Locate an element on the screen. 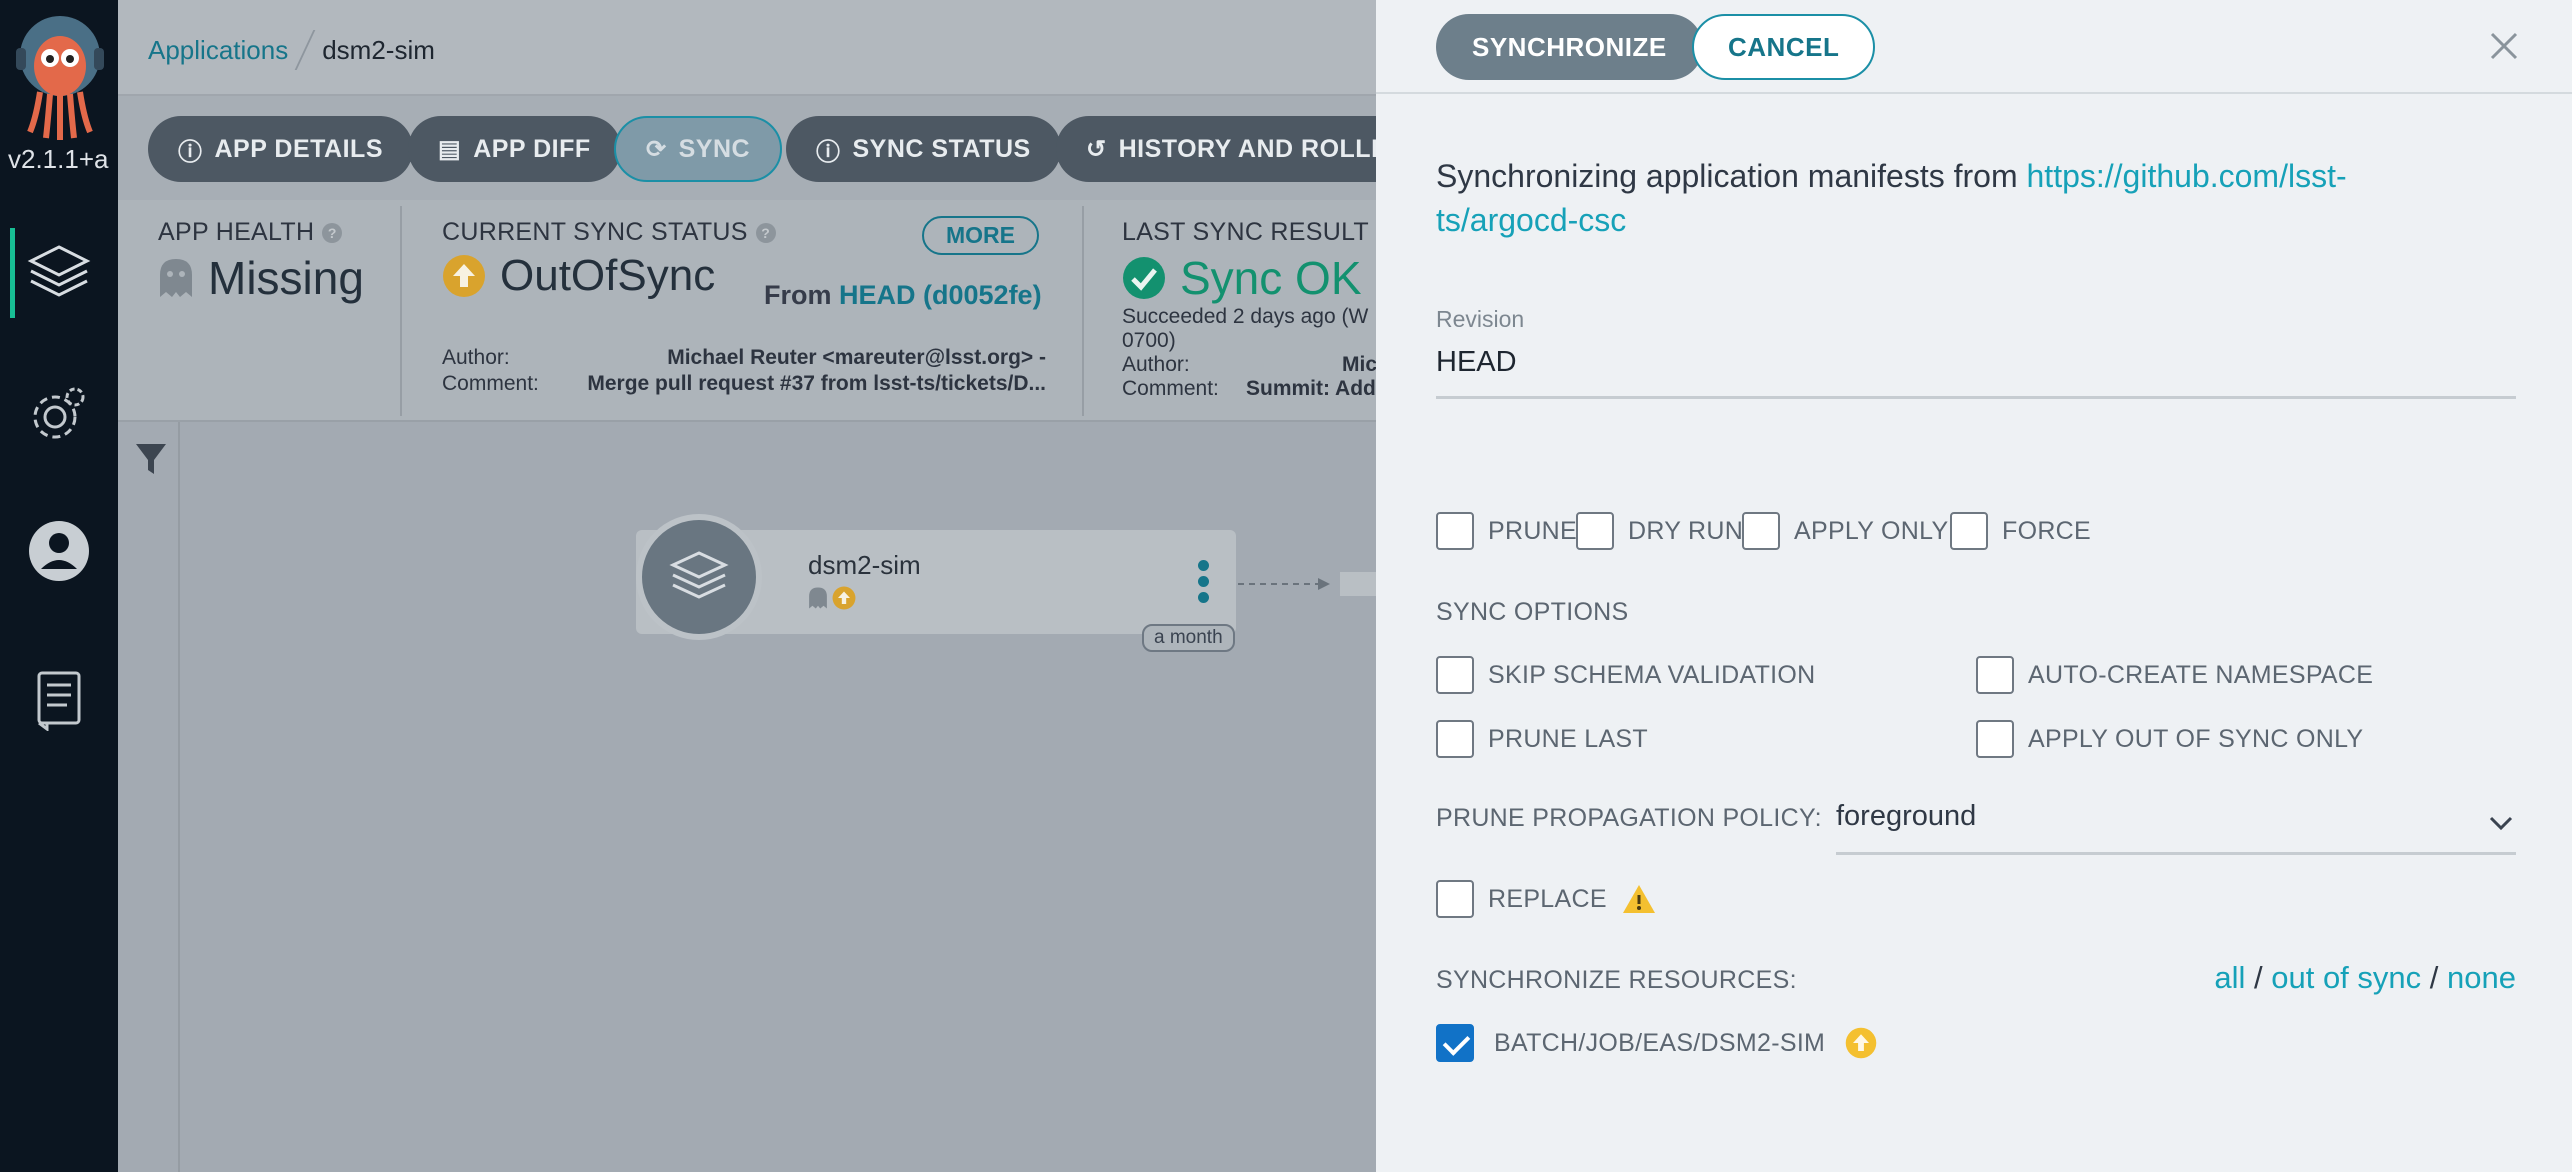  revision-input: HEAD is located at coordinates (1476, 362).